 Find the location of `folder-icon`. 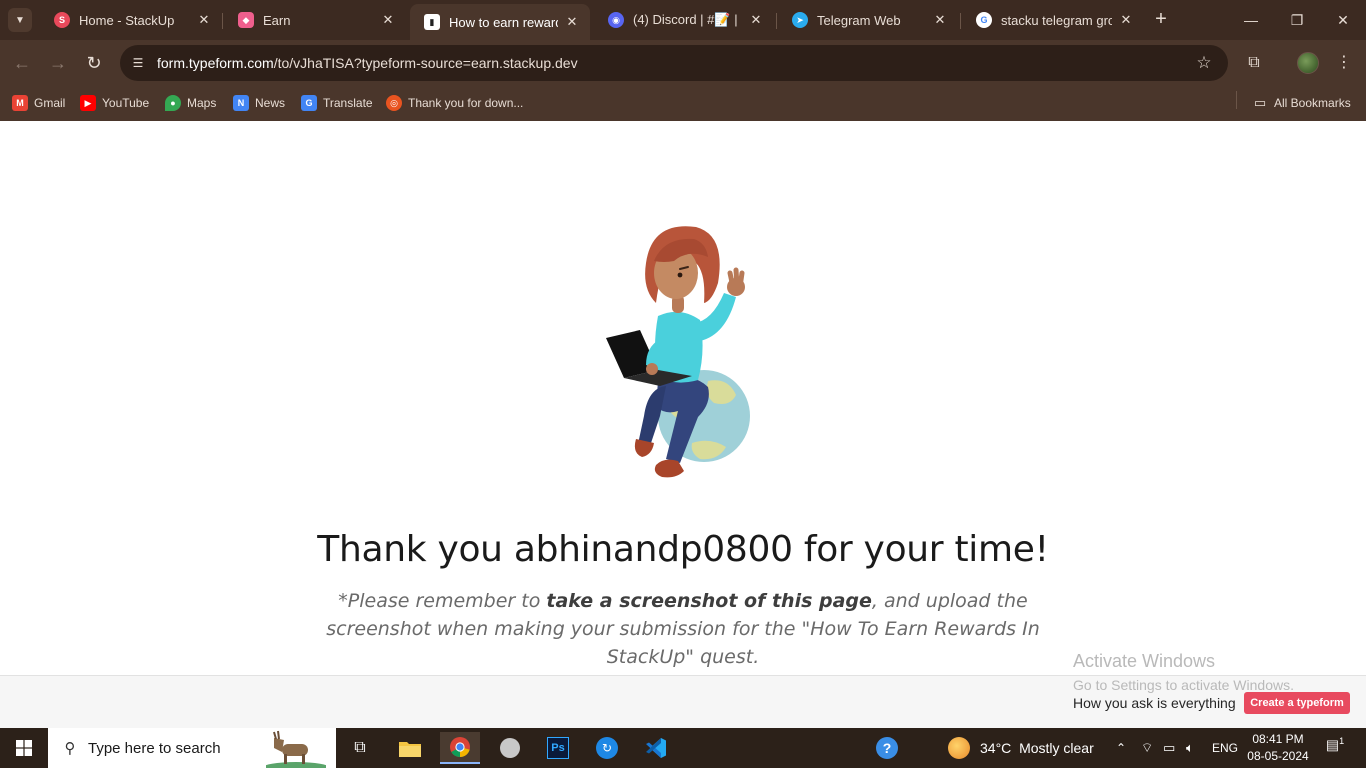

folder-icon is located at coordinates (410, 749).